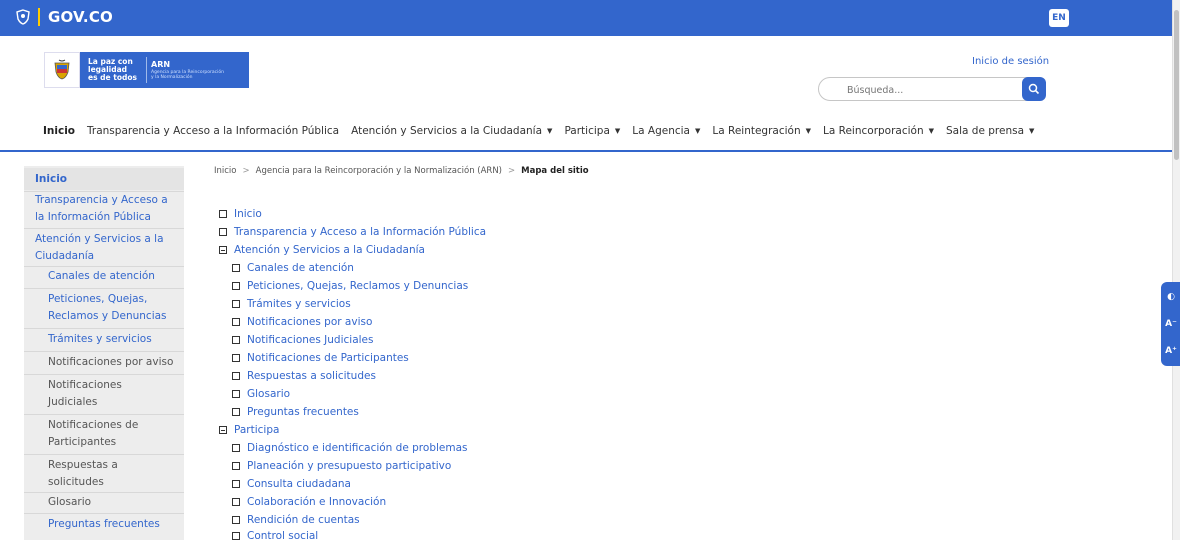 This screenshot has height=540, width=1180. I want to click on sitemap-node: Inicio, so click(240, 214).